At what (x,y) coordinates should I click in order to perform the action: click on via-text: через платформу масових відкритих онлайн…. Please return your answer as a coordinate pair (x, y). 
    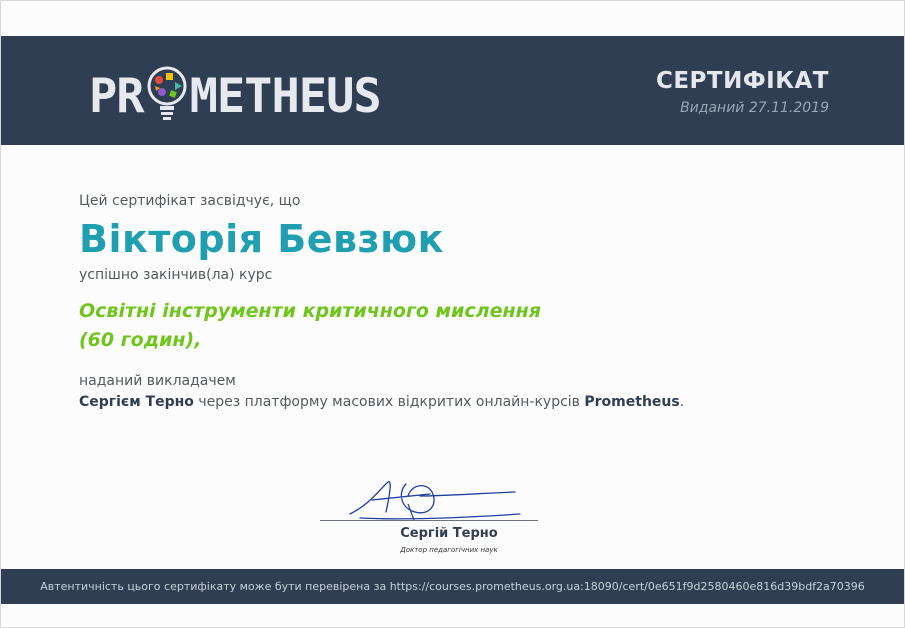
    Looking at the image, I should click on (389, 402).